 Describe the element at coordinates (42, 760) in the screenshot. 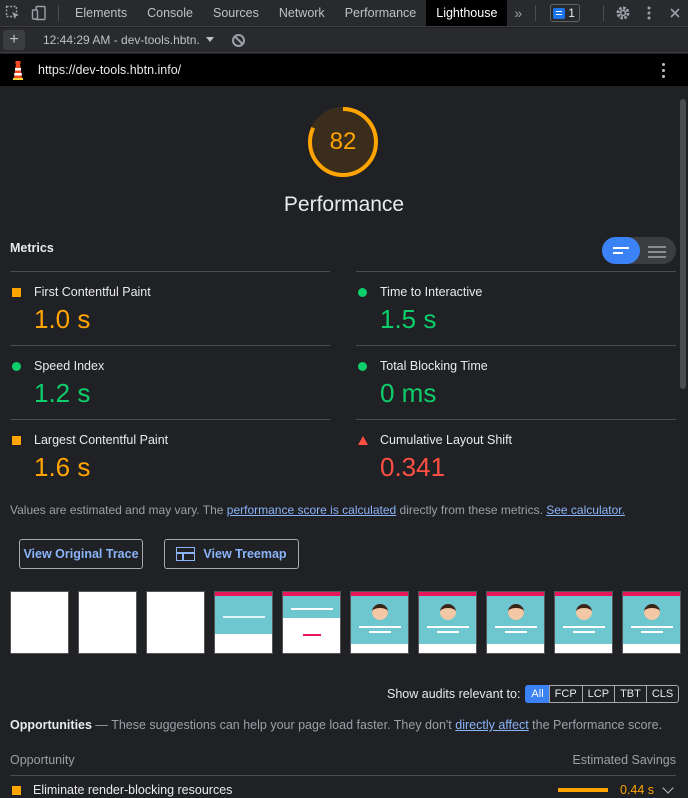

I see `opportunity-column-header: Opportunity` at that location.